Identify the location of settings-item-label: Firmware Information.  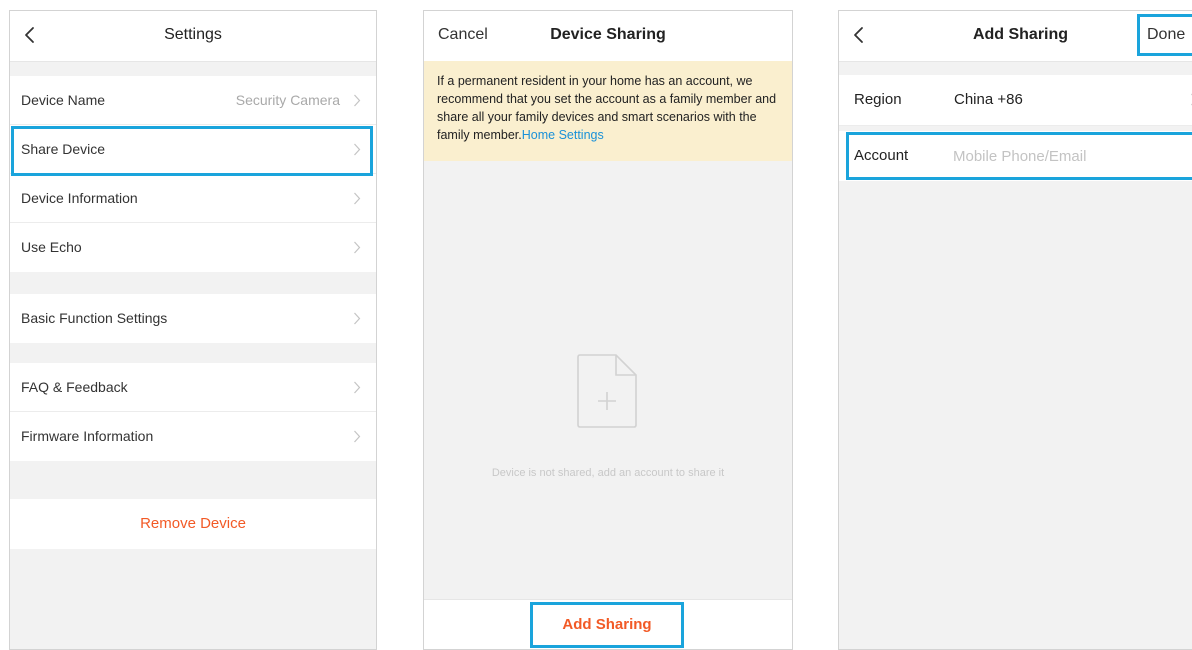
(87, 436).